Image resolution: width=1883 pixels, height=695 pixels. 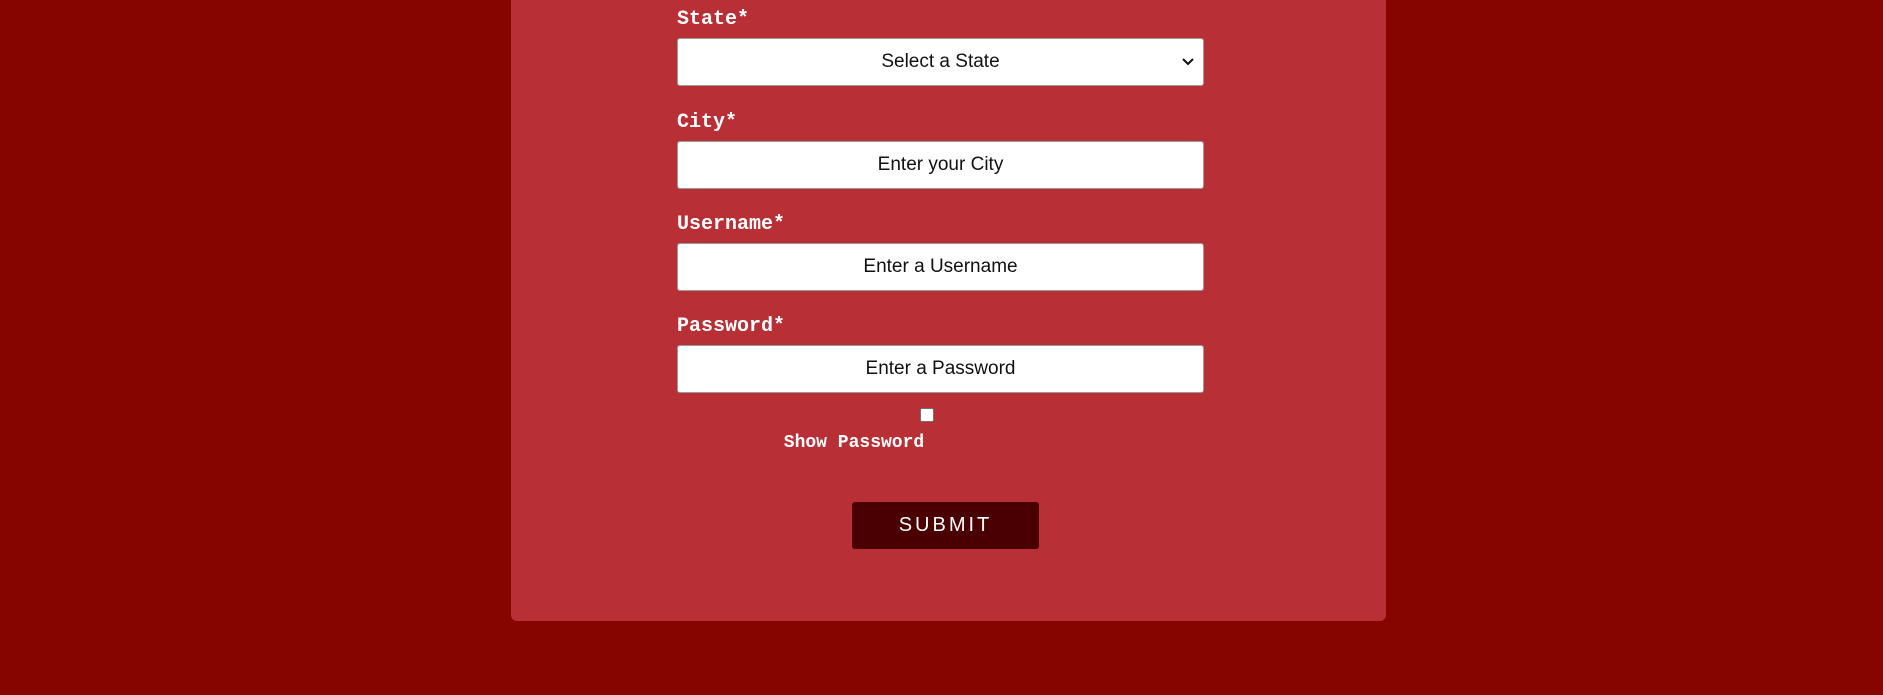 I want to click on password-input: Enter a Password, so click(x=940, y=369).